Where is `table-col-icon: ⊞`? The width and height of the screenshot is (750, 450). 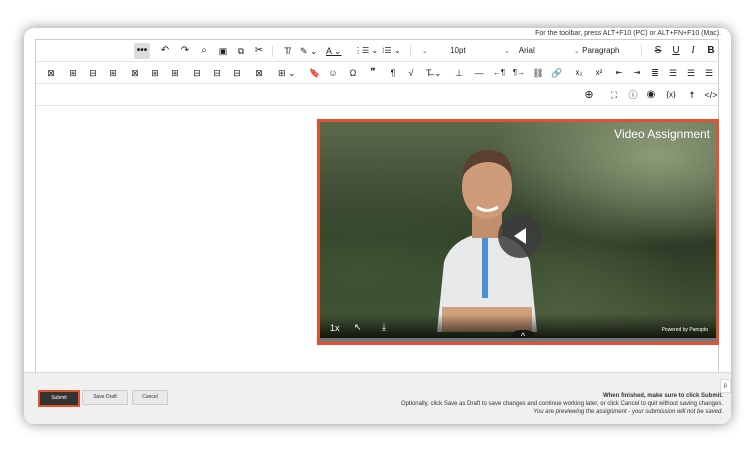
table-col-icon: ⊞ is located at coordinates (175, 73).